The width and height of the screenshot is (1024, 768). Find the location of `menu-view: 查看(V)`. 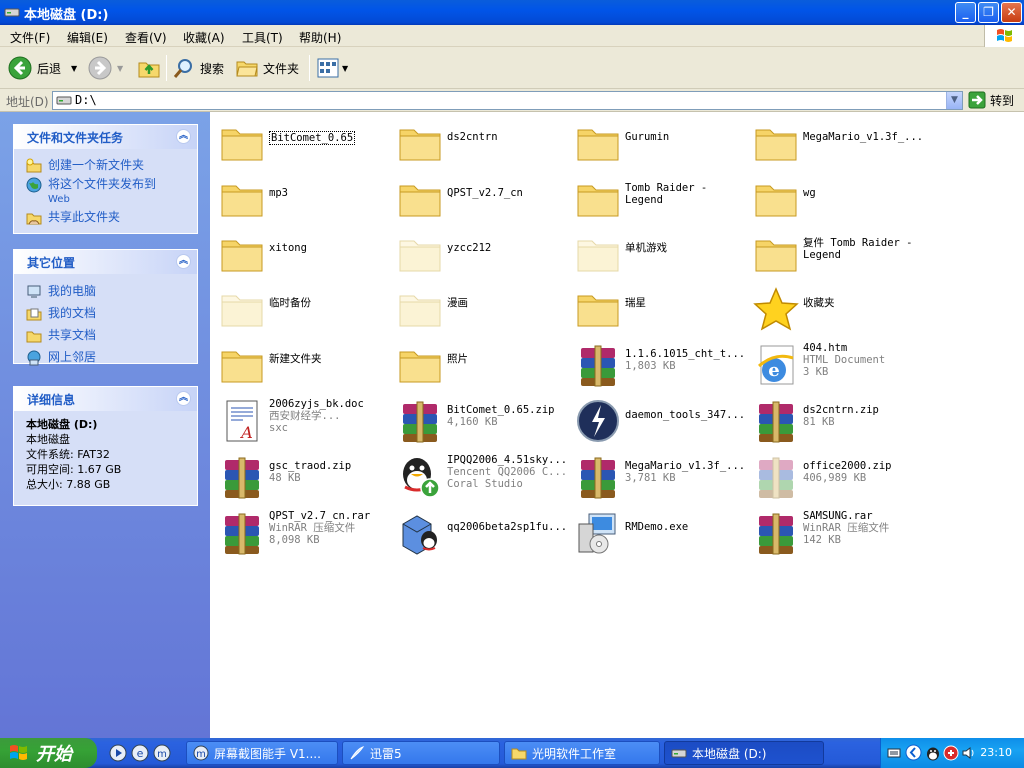

menu-view: 查看(V) is located at coordinates (146, 37).